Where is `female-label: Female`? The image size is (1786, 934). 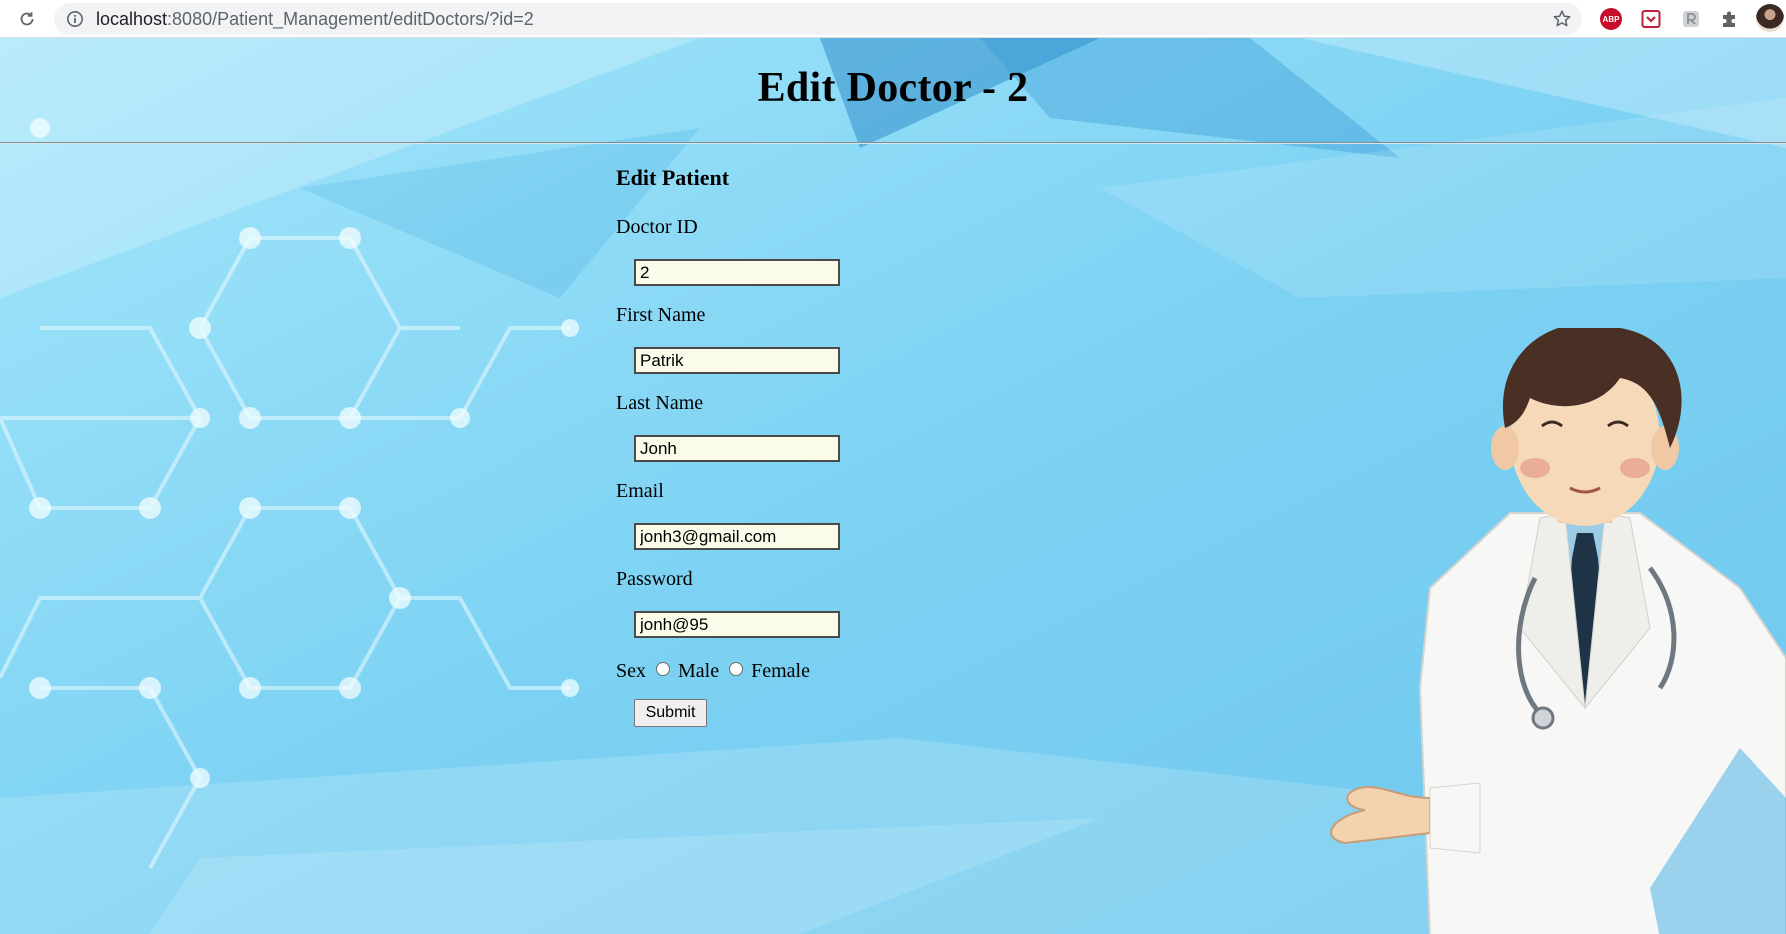 female-label: Female is located at coordinates (780, 671).